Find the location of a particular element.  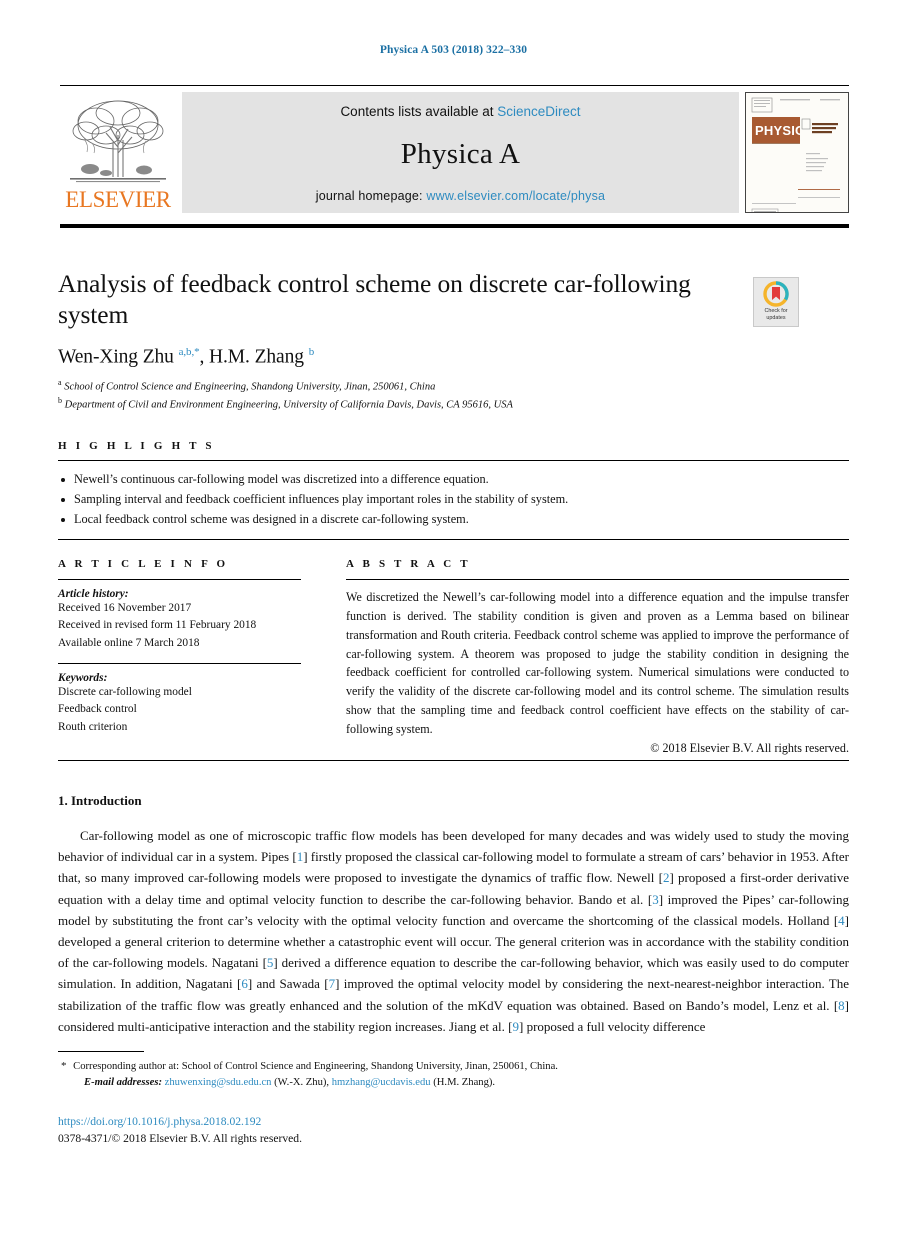

history-line: Available online 7 March 2018 is located at coordinates (129, 642).